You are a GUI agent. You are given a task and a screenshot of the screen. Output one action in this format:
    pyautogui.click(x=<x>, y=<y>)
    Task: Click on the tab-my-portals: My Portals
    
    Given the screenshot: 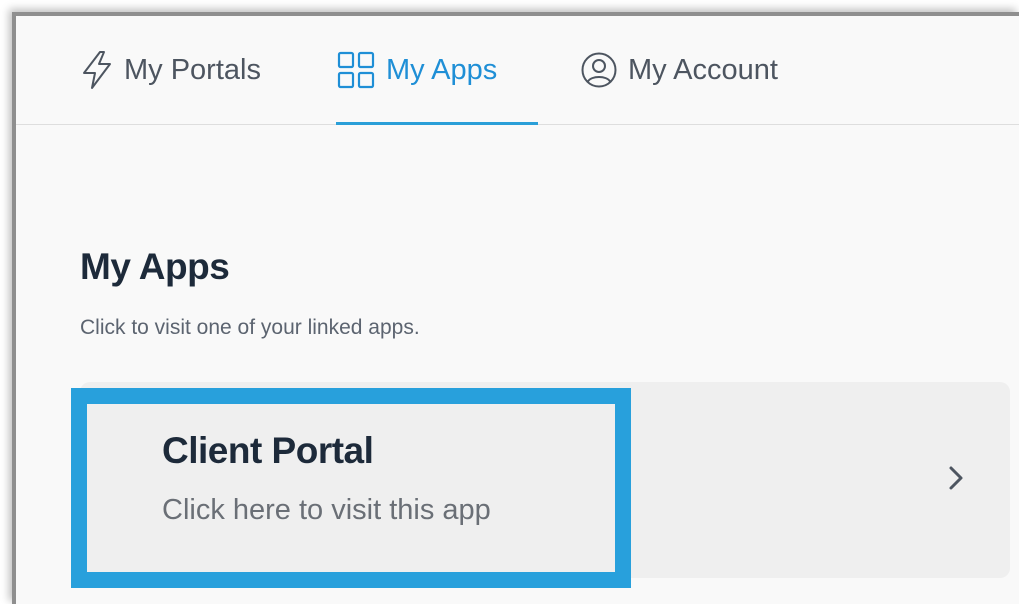 What is the action you would take?
    pyautogui.click(x=170, y=70)
    